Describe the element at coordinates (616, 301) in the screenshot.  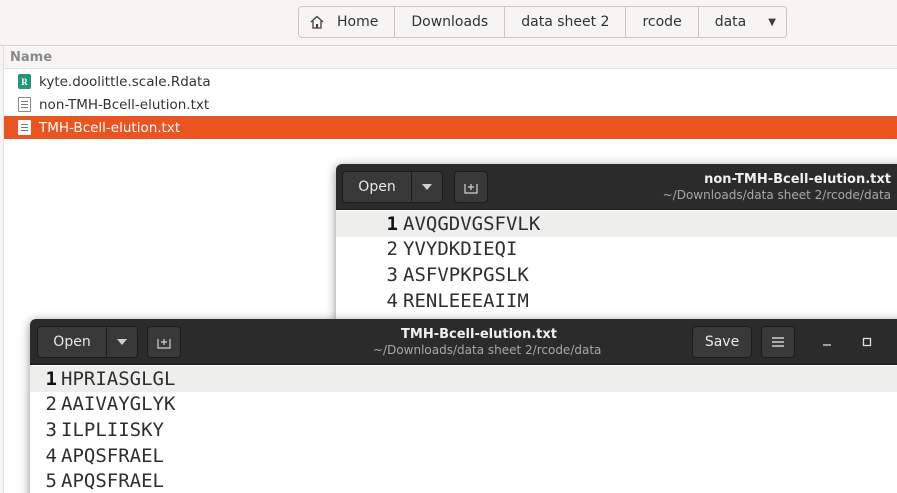
I see `editor-line: 4 RENLEEEAIIM` at that location.